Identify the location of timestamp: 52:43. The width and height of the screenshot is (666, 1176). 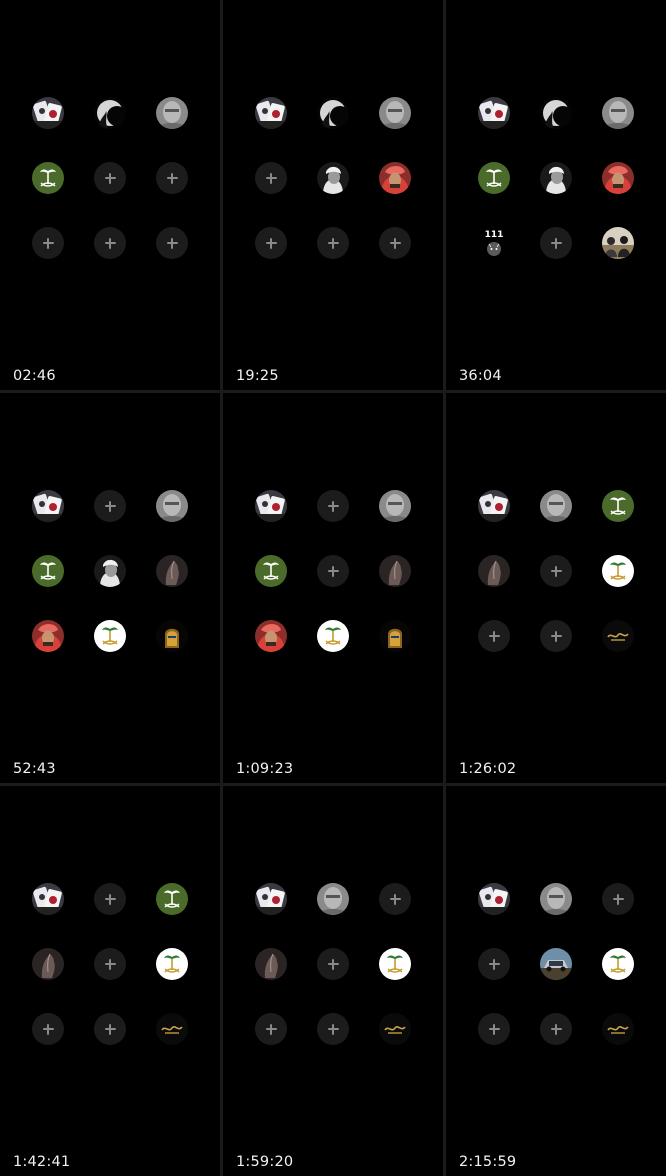
(34, 769).